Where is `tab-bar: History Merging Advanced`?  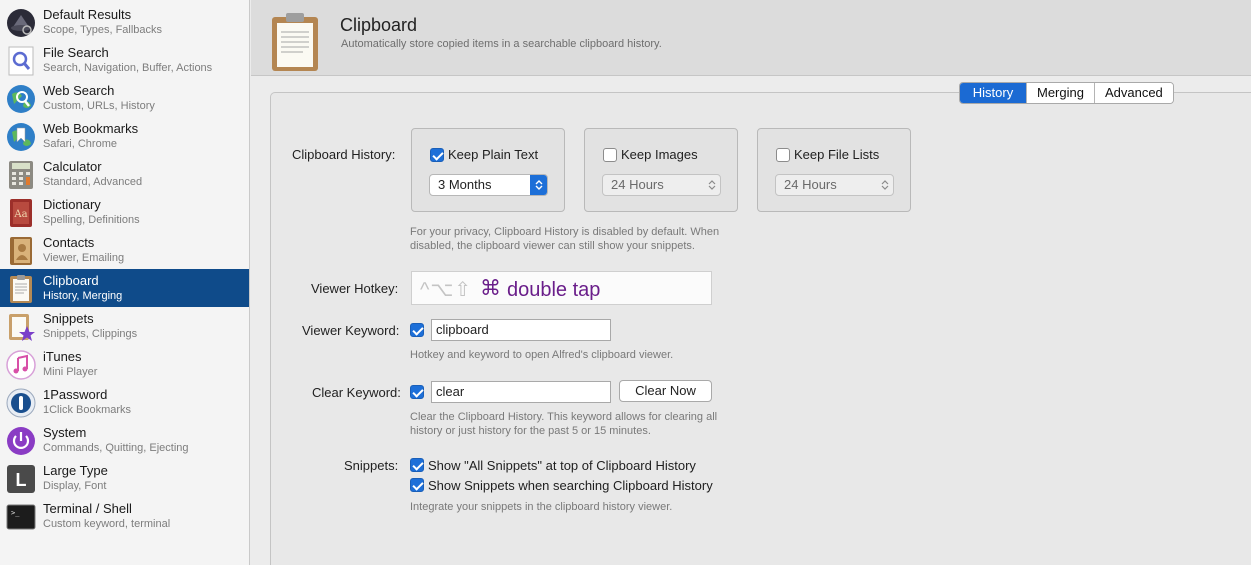 tab-bar: History Merging Advanced is located at coordinates (1066, 93).